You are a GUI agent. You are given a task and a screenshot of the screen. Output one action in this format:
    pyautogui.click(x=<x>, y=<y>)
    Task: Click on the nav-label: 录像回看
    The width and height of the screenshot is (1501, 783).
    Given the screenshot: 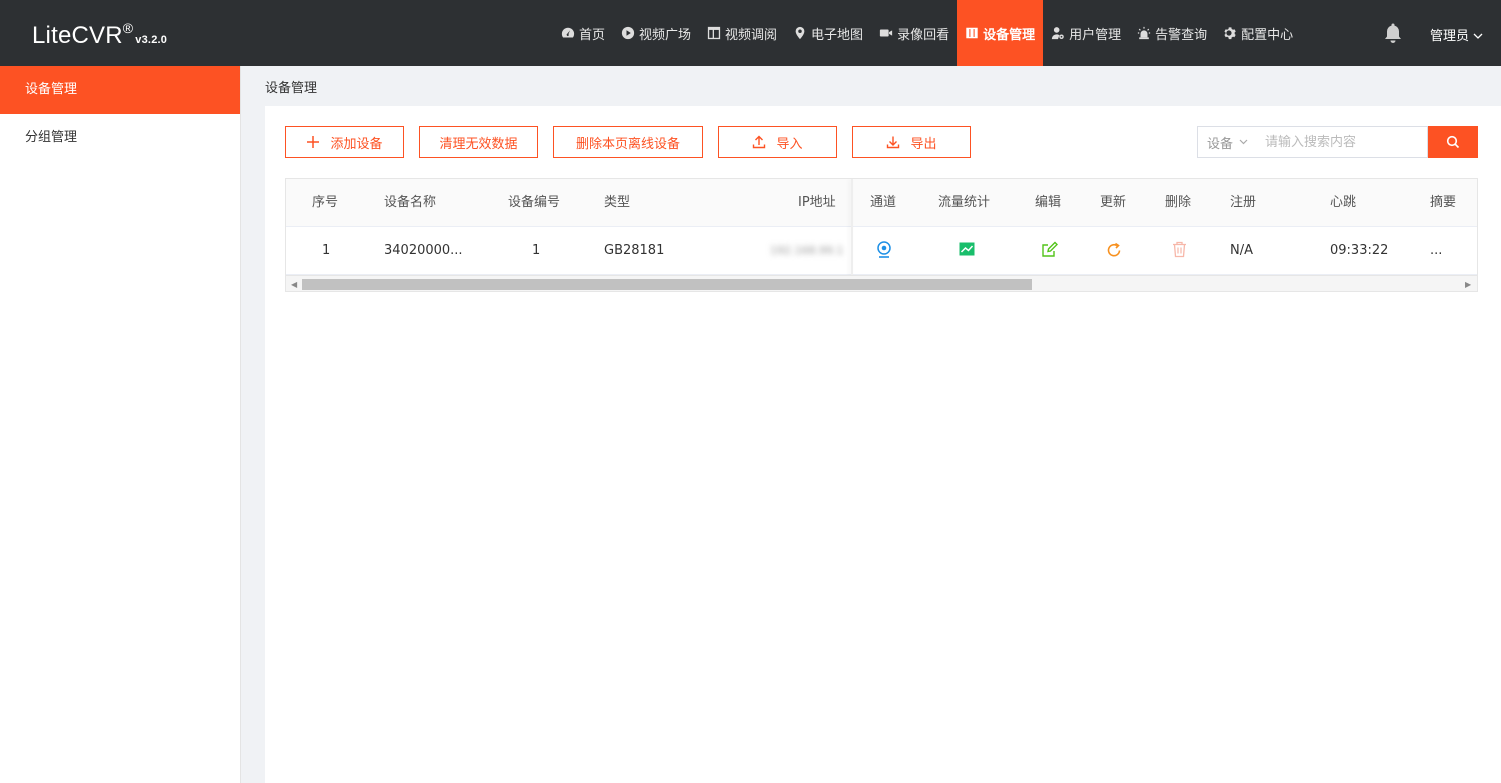 What is the action you would take?
    pyautogui.click(x=923, y=35)
    